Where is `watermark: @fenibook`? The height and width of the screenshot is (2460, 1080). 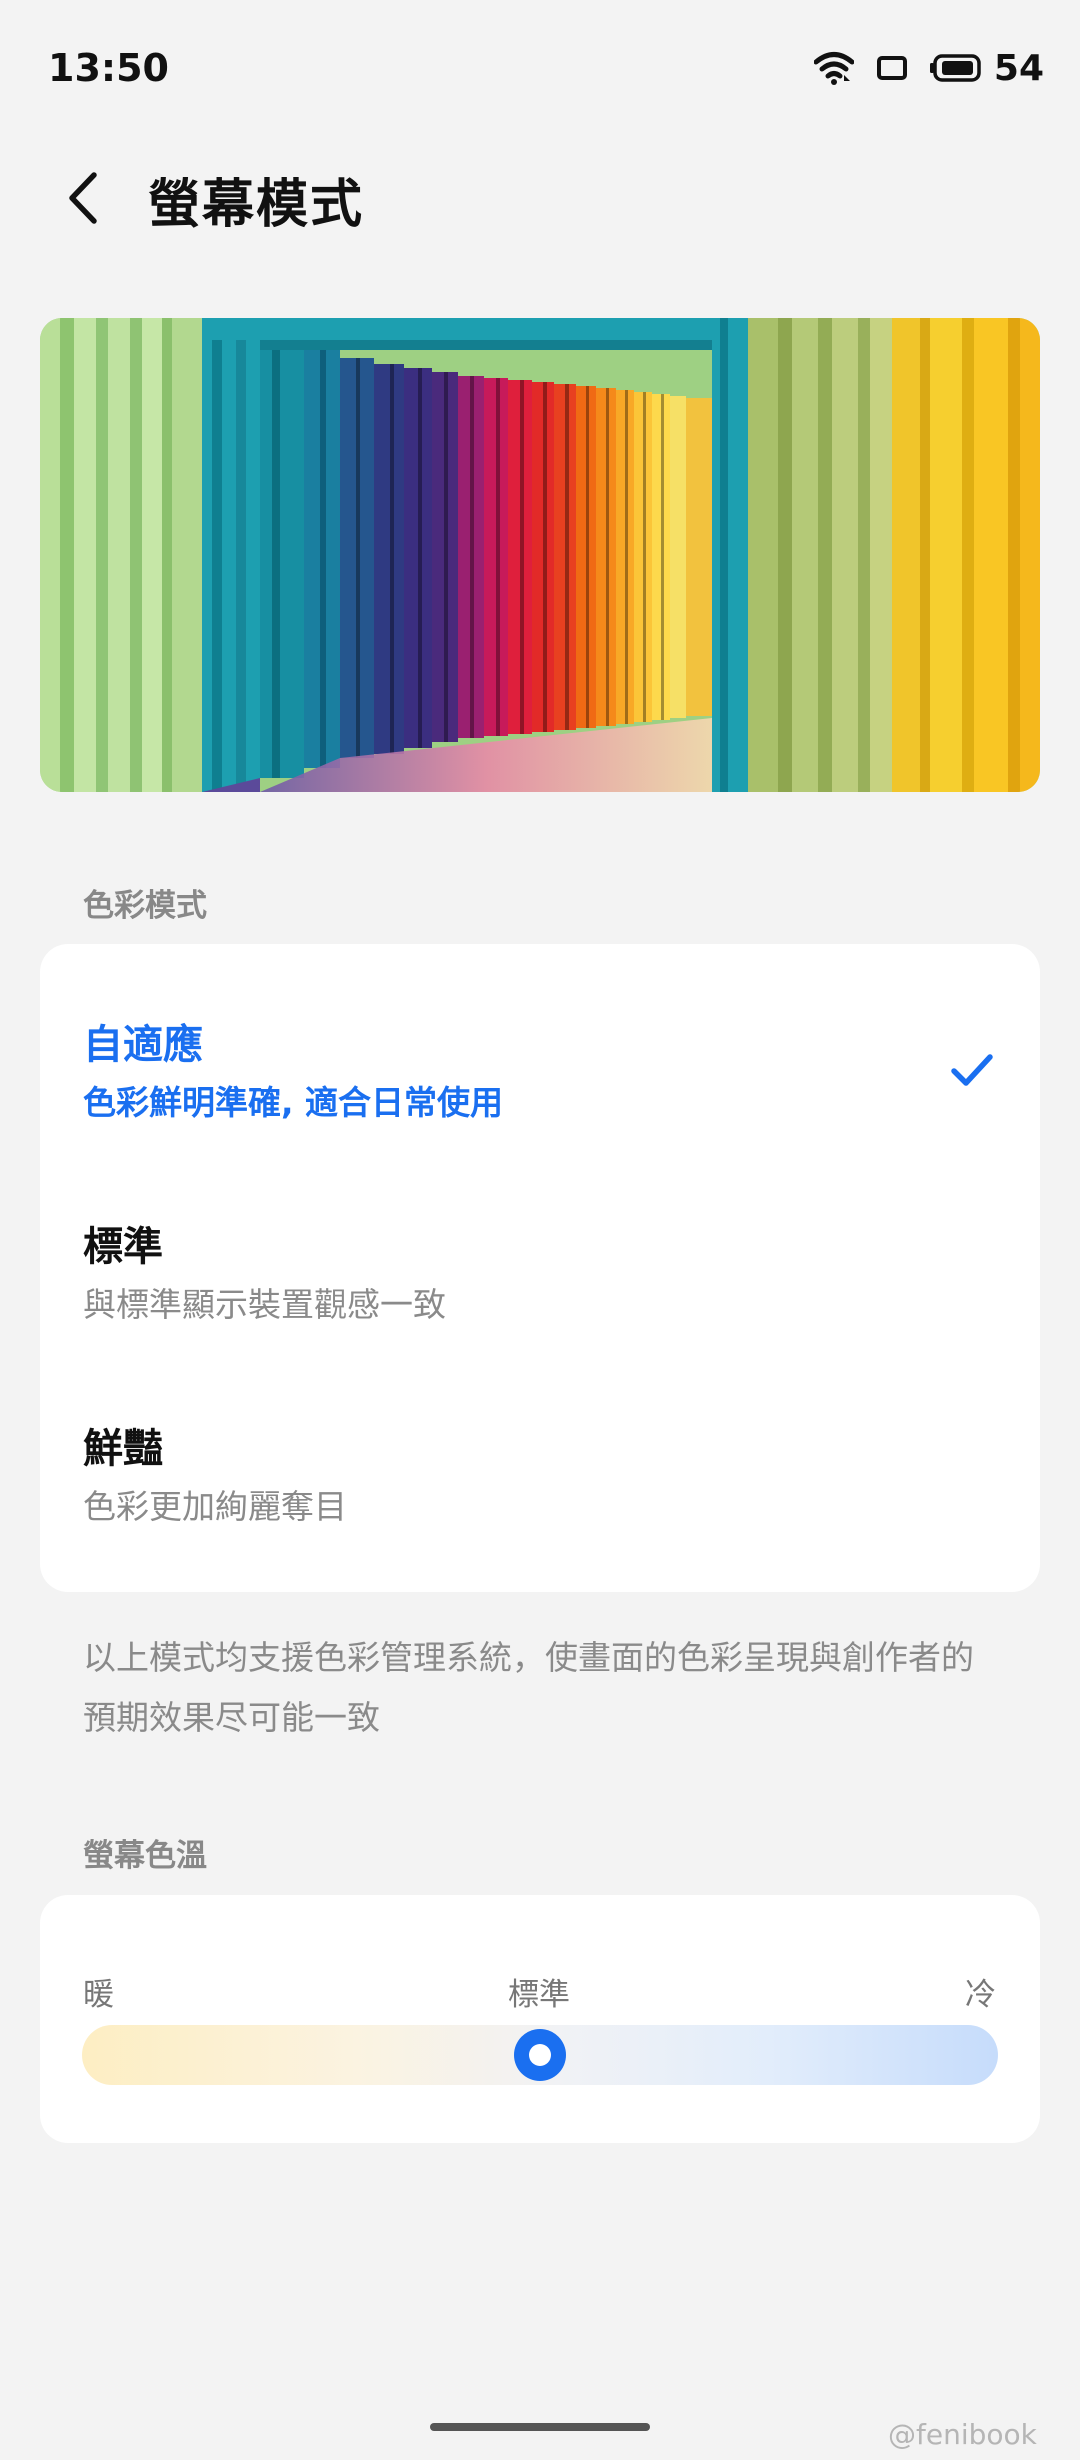
watermark: @fenibook is located at coordinates (962, 2434).